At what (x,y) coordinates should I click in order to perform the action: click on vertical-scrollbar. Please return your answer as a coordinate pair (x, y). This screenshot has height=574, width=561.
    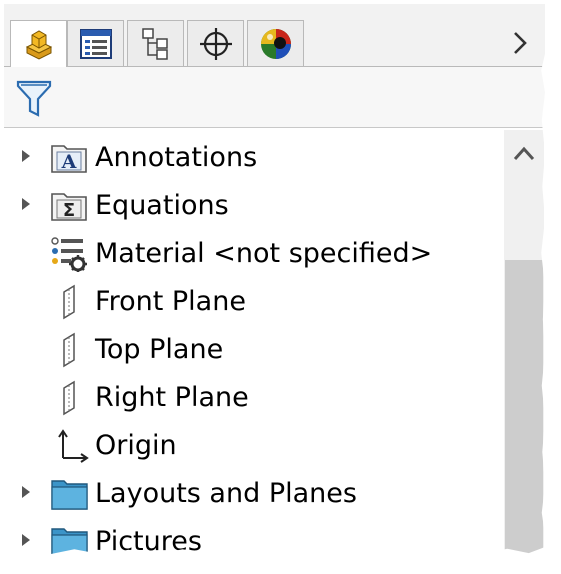
    Looking at the image, I should click on (524, 342).